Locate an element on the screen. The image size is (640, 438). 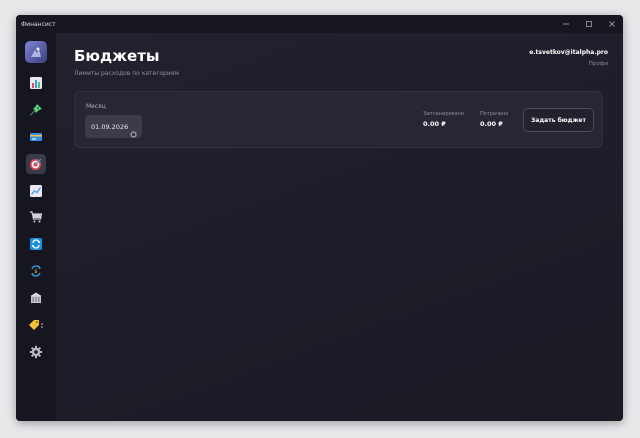
window-controls is located at coordinates (588, 24).